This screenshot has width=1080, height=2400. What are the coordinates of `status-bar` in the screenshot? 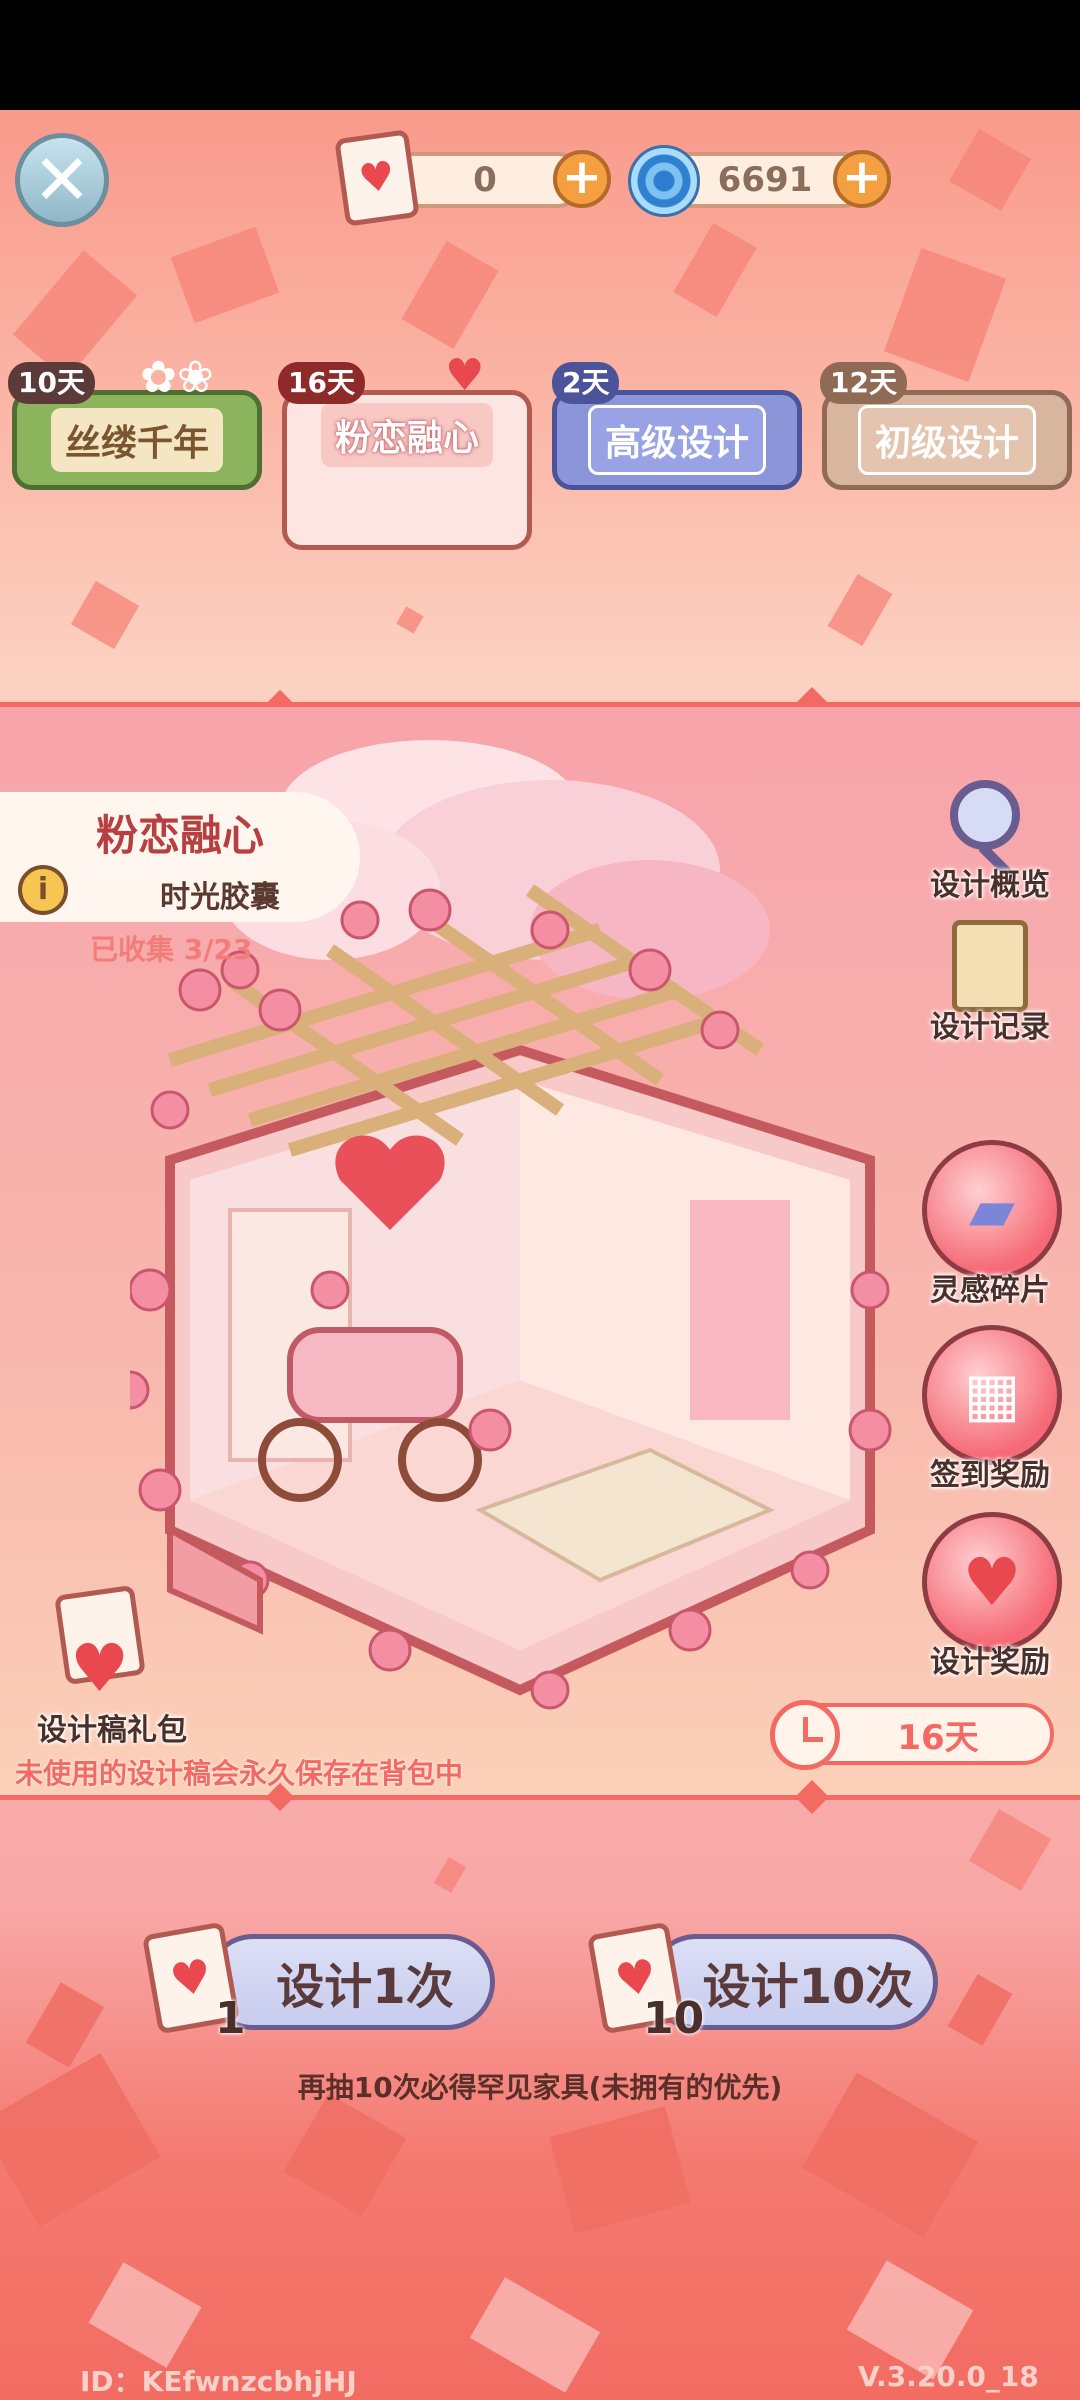 It's located at (540, 55).